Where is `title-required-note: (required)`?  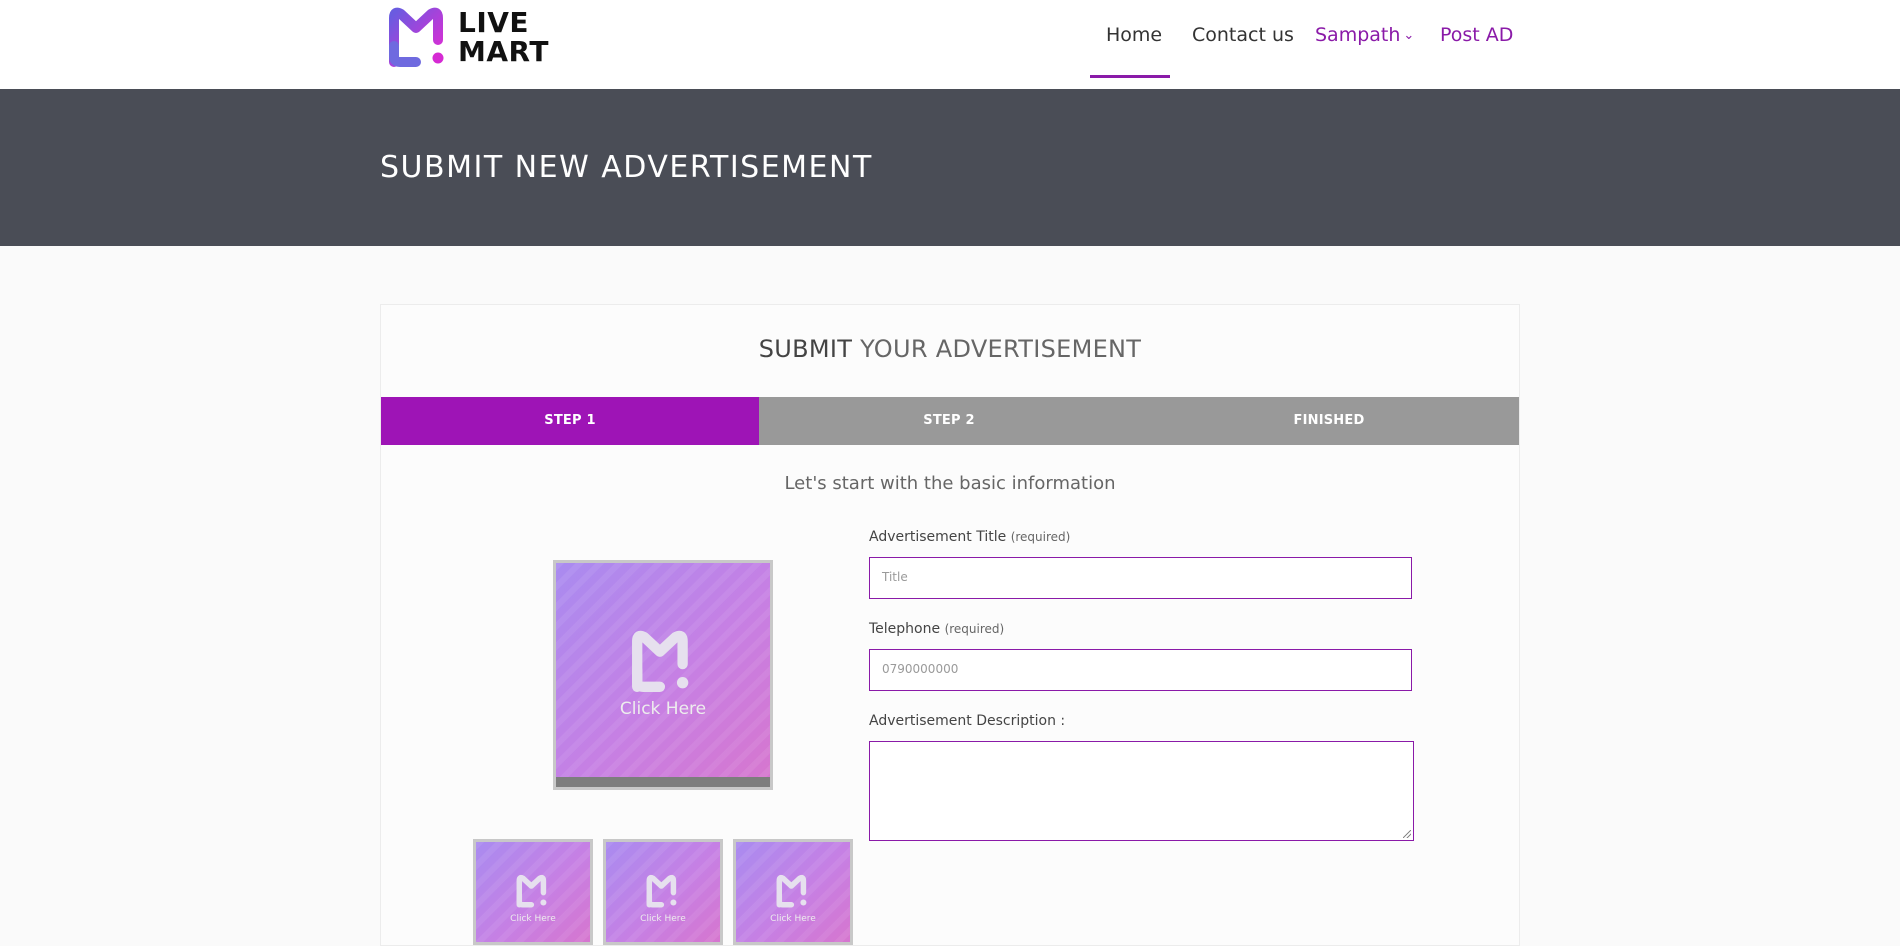 title-required-note: (required) is located at coordinates (1040, 537).